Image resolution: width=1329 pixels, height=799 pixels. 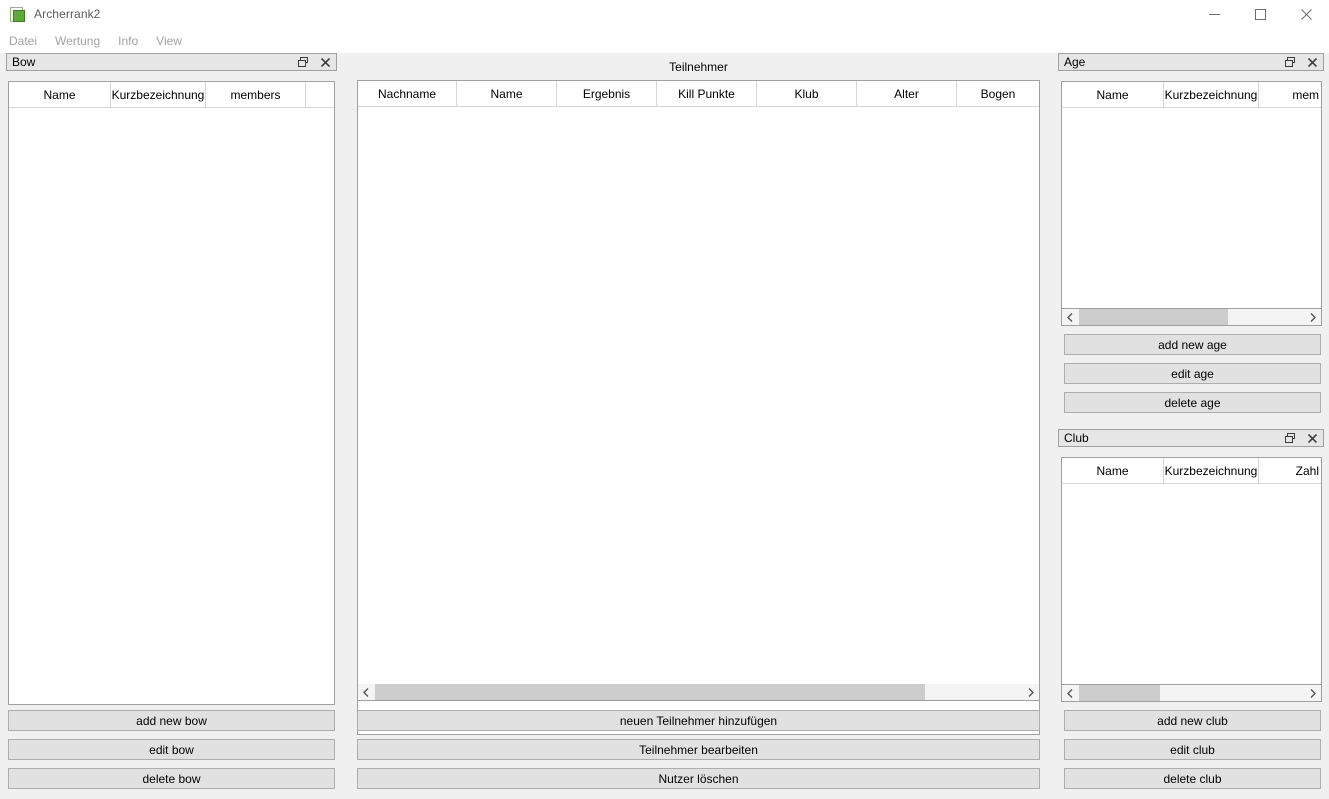 What do you see at coordinates (60, 94) in the screenshot?
I see `bow-col-name: Name` at bounding box center [60, 94].